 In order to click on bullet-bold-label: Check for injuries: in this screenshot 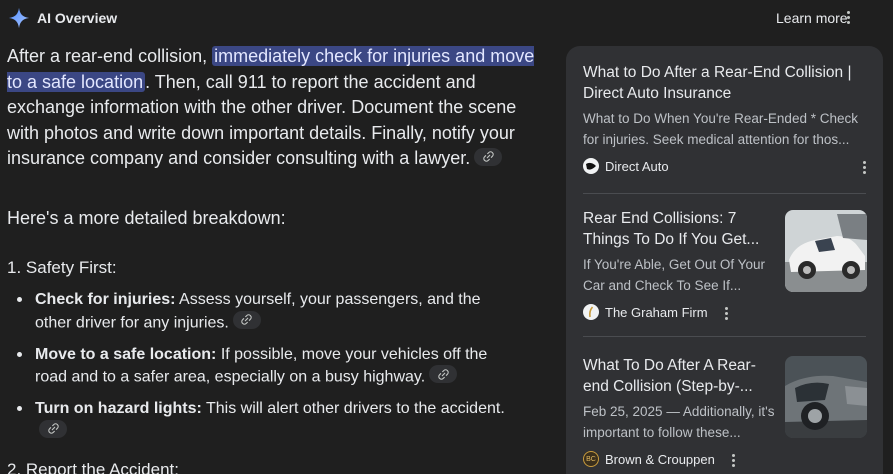, I will do `click(105, 299)`.